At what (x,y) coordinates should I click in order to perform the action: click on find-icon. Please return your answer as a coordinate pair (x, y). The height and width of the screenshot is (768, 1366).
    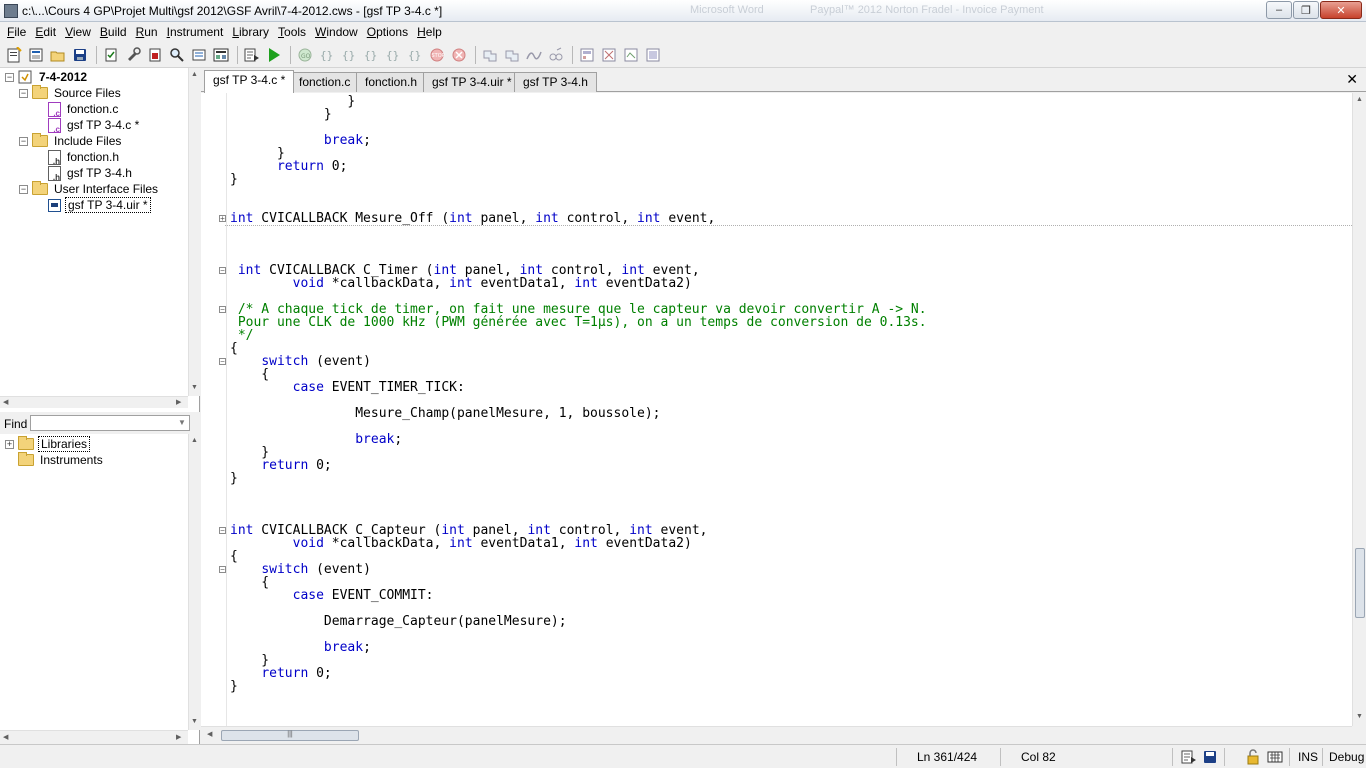
    Looking at the image, I should click on (177, 55).